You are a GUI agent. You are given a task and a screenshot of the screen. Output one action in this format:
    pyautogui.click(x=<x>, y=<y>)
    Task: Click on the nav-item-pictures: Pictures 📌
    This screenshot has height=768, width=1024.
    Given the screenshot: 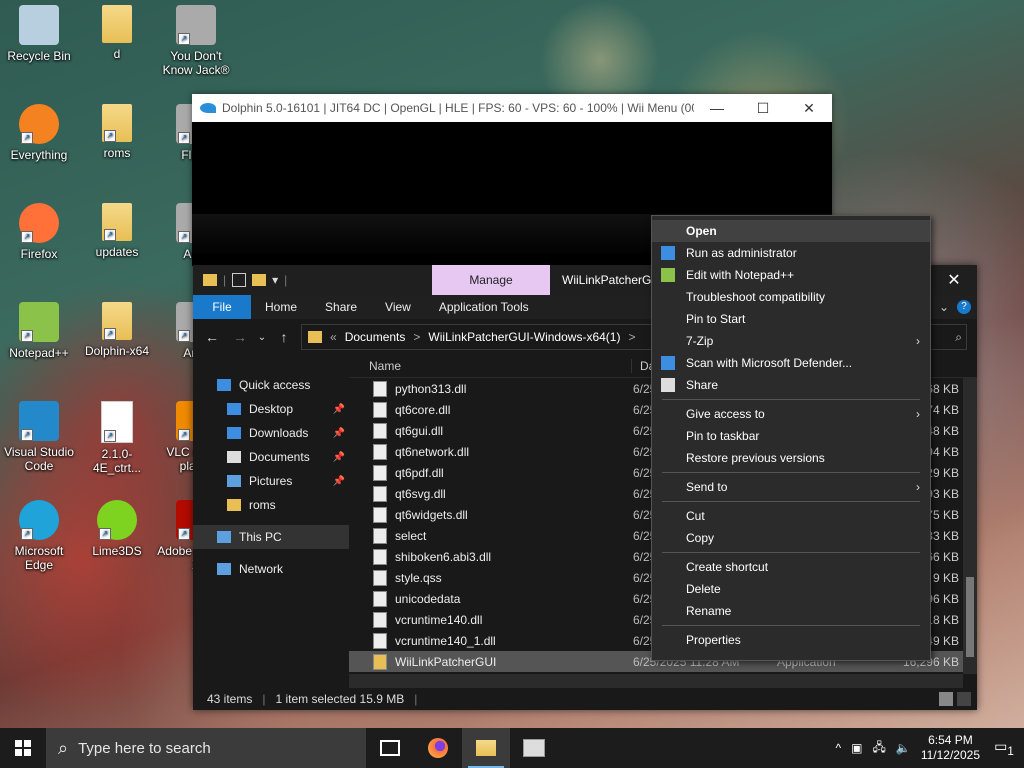 What is the action you would take?
    pyautogui.click(x=271, y=481)
    